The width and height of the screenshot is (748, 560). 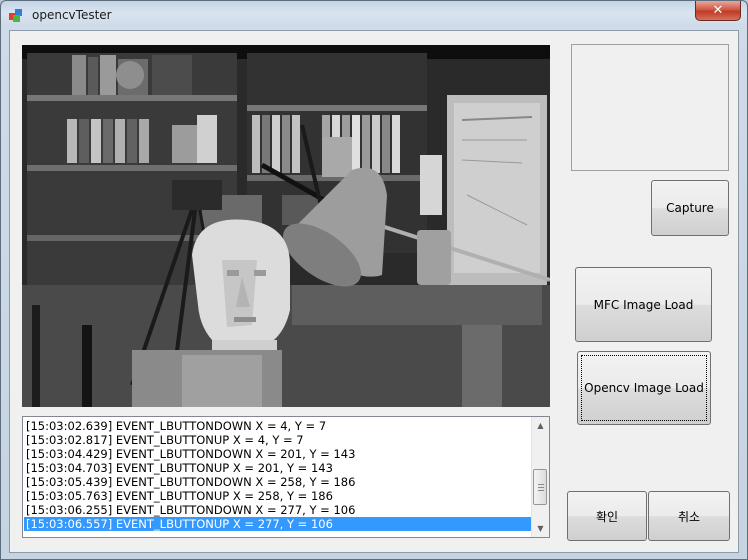 I want to click on close-icon: ✕, so click(x=718, y=10).